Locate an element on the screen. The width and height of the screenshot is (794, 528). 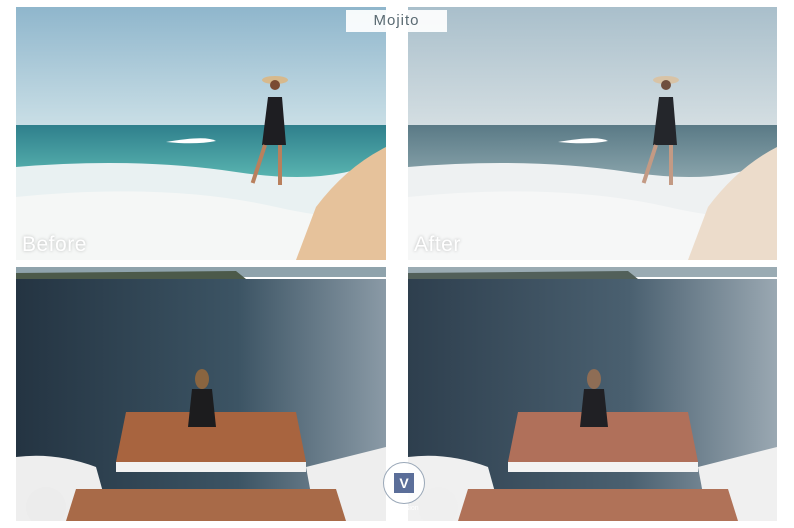
after-label: After is located at coordinates (437, 244).